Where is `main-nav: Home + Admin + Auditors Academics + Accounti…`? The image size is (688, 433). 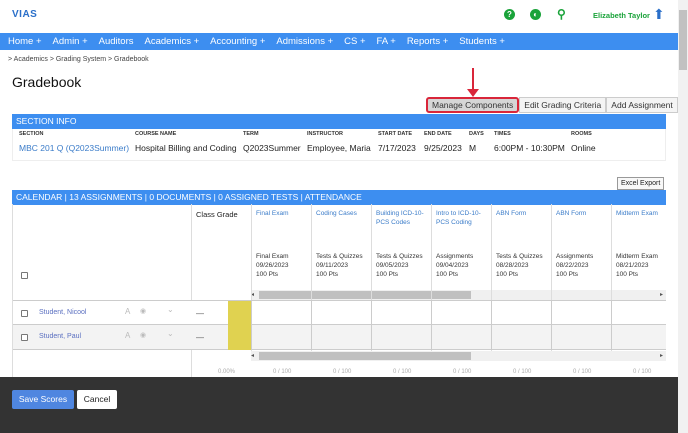
main-nav: Home + Admin + Auditors Academics + Accounti… is located at coordinates (339, 41).